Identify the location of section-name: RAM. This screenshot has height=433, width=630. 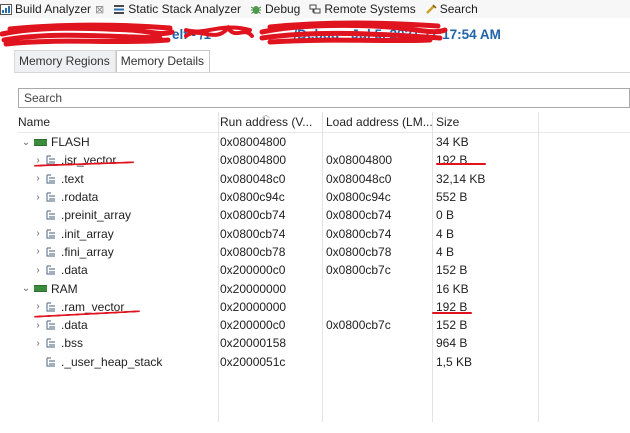
(64, 288).